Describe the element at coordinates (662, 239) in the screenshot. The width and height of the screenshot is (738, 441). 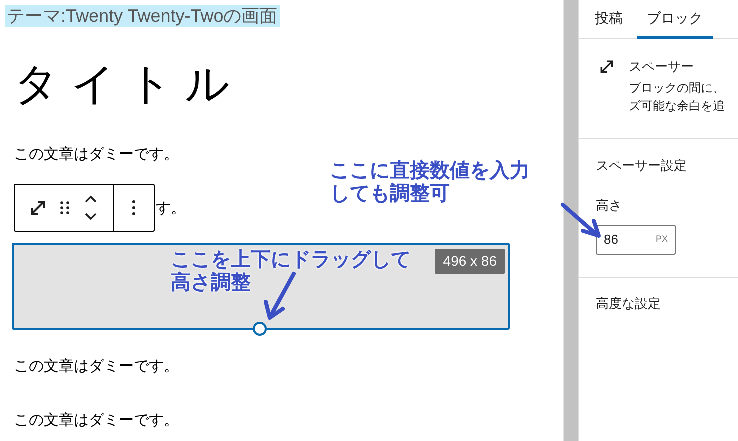
I see `unit-label: PX` at that location.